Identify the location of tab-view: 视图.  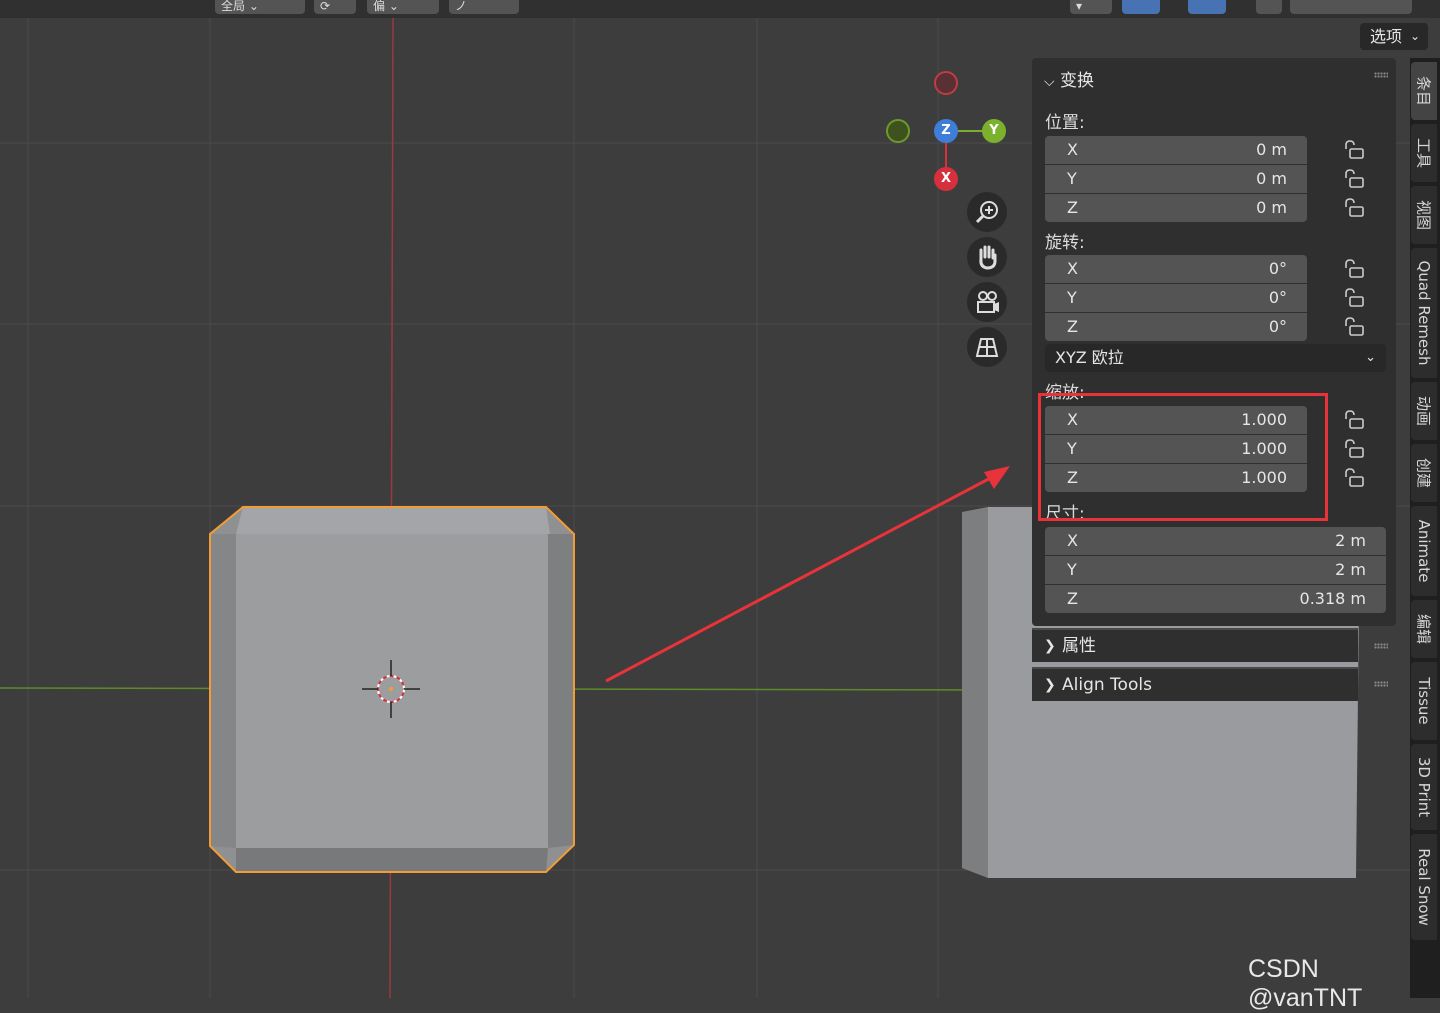
(1424, 215).